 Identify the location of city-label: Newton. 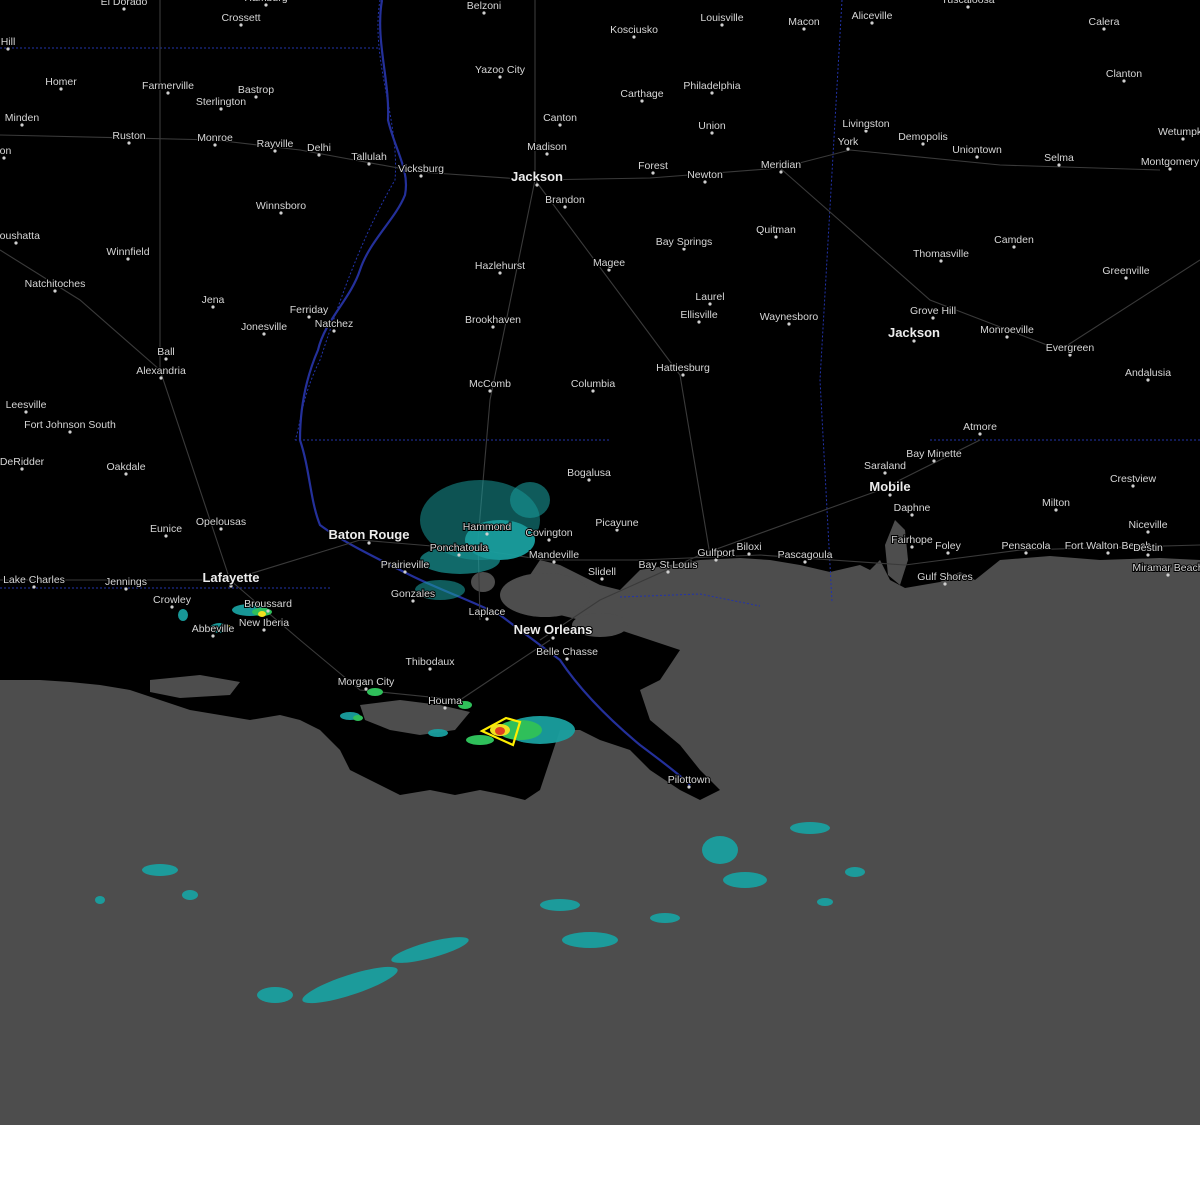
(705, 175).